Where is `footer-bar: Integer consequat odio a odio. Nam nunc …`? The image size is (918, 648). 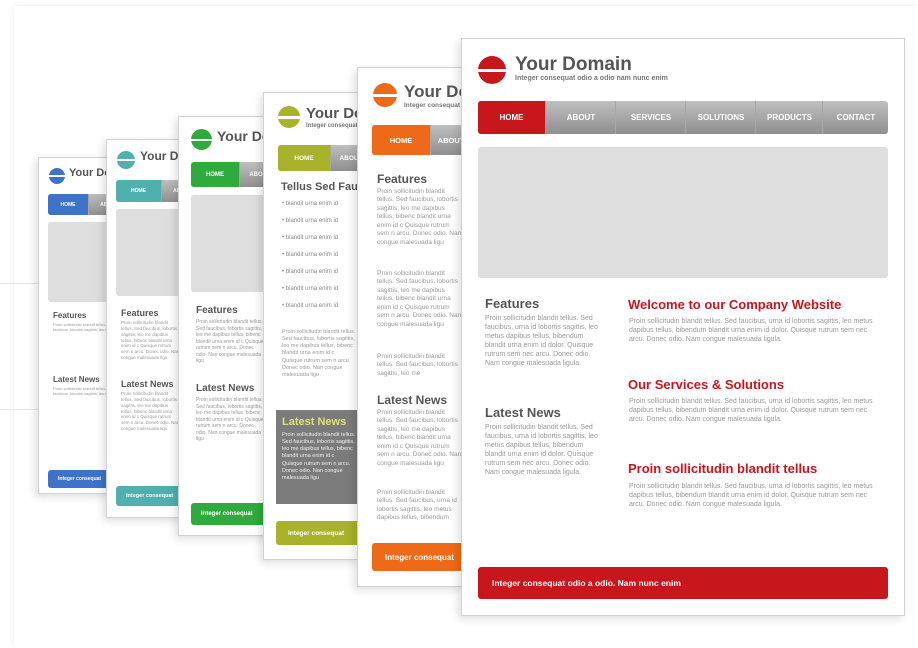
footer-bar: Integer consequat odio a odio. Nam nunc … is located at coordinates (683, 583).